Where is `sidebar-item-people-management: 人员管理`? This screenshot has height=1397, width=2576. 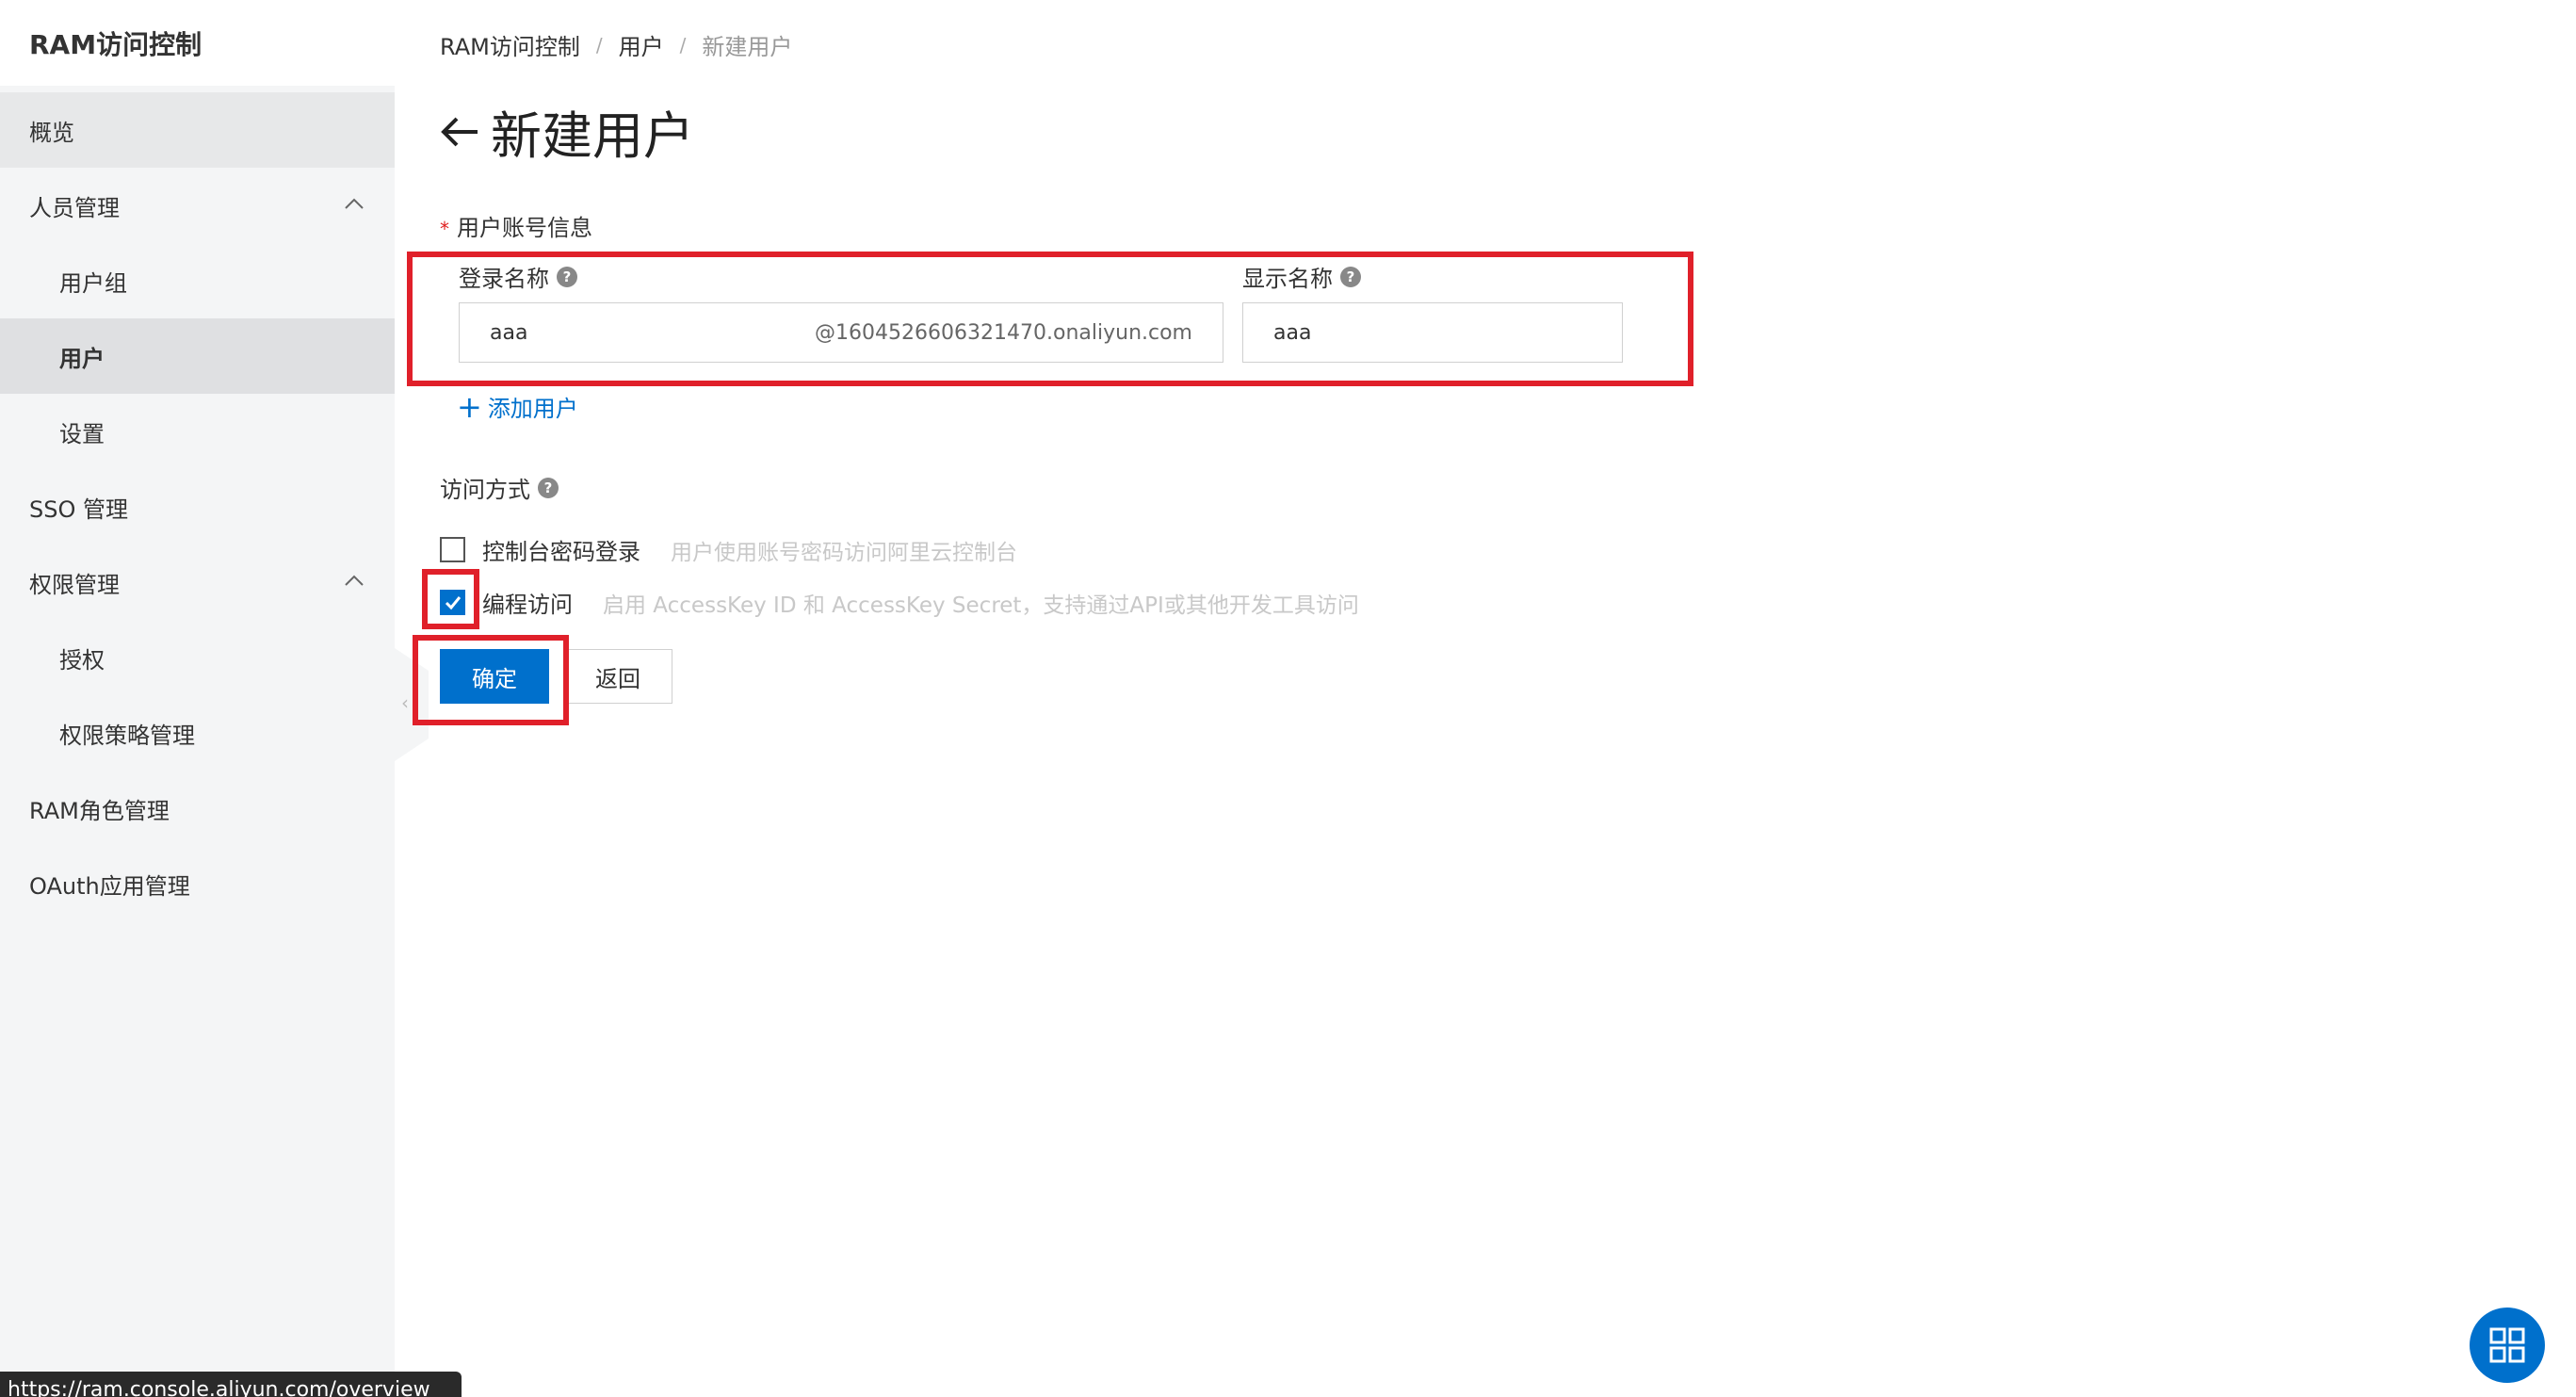
sidebar-item-people-management: 人员管理 is located at coordinates (197, 206).